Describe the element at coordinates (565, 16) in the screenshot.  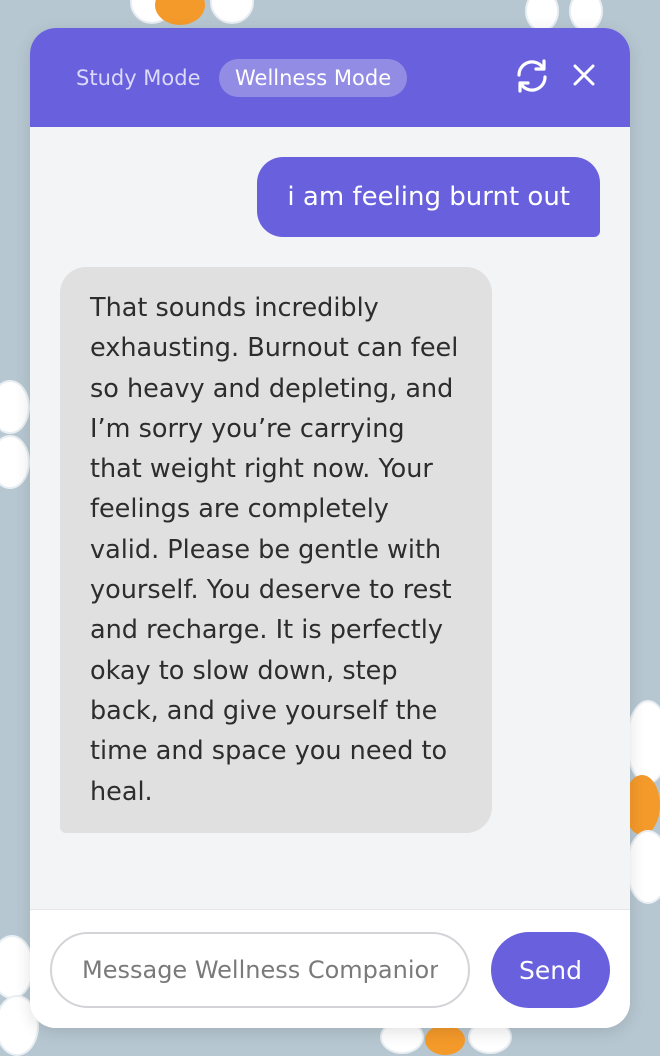
I see `daisy-decoration-top-right` at that location.